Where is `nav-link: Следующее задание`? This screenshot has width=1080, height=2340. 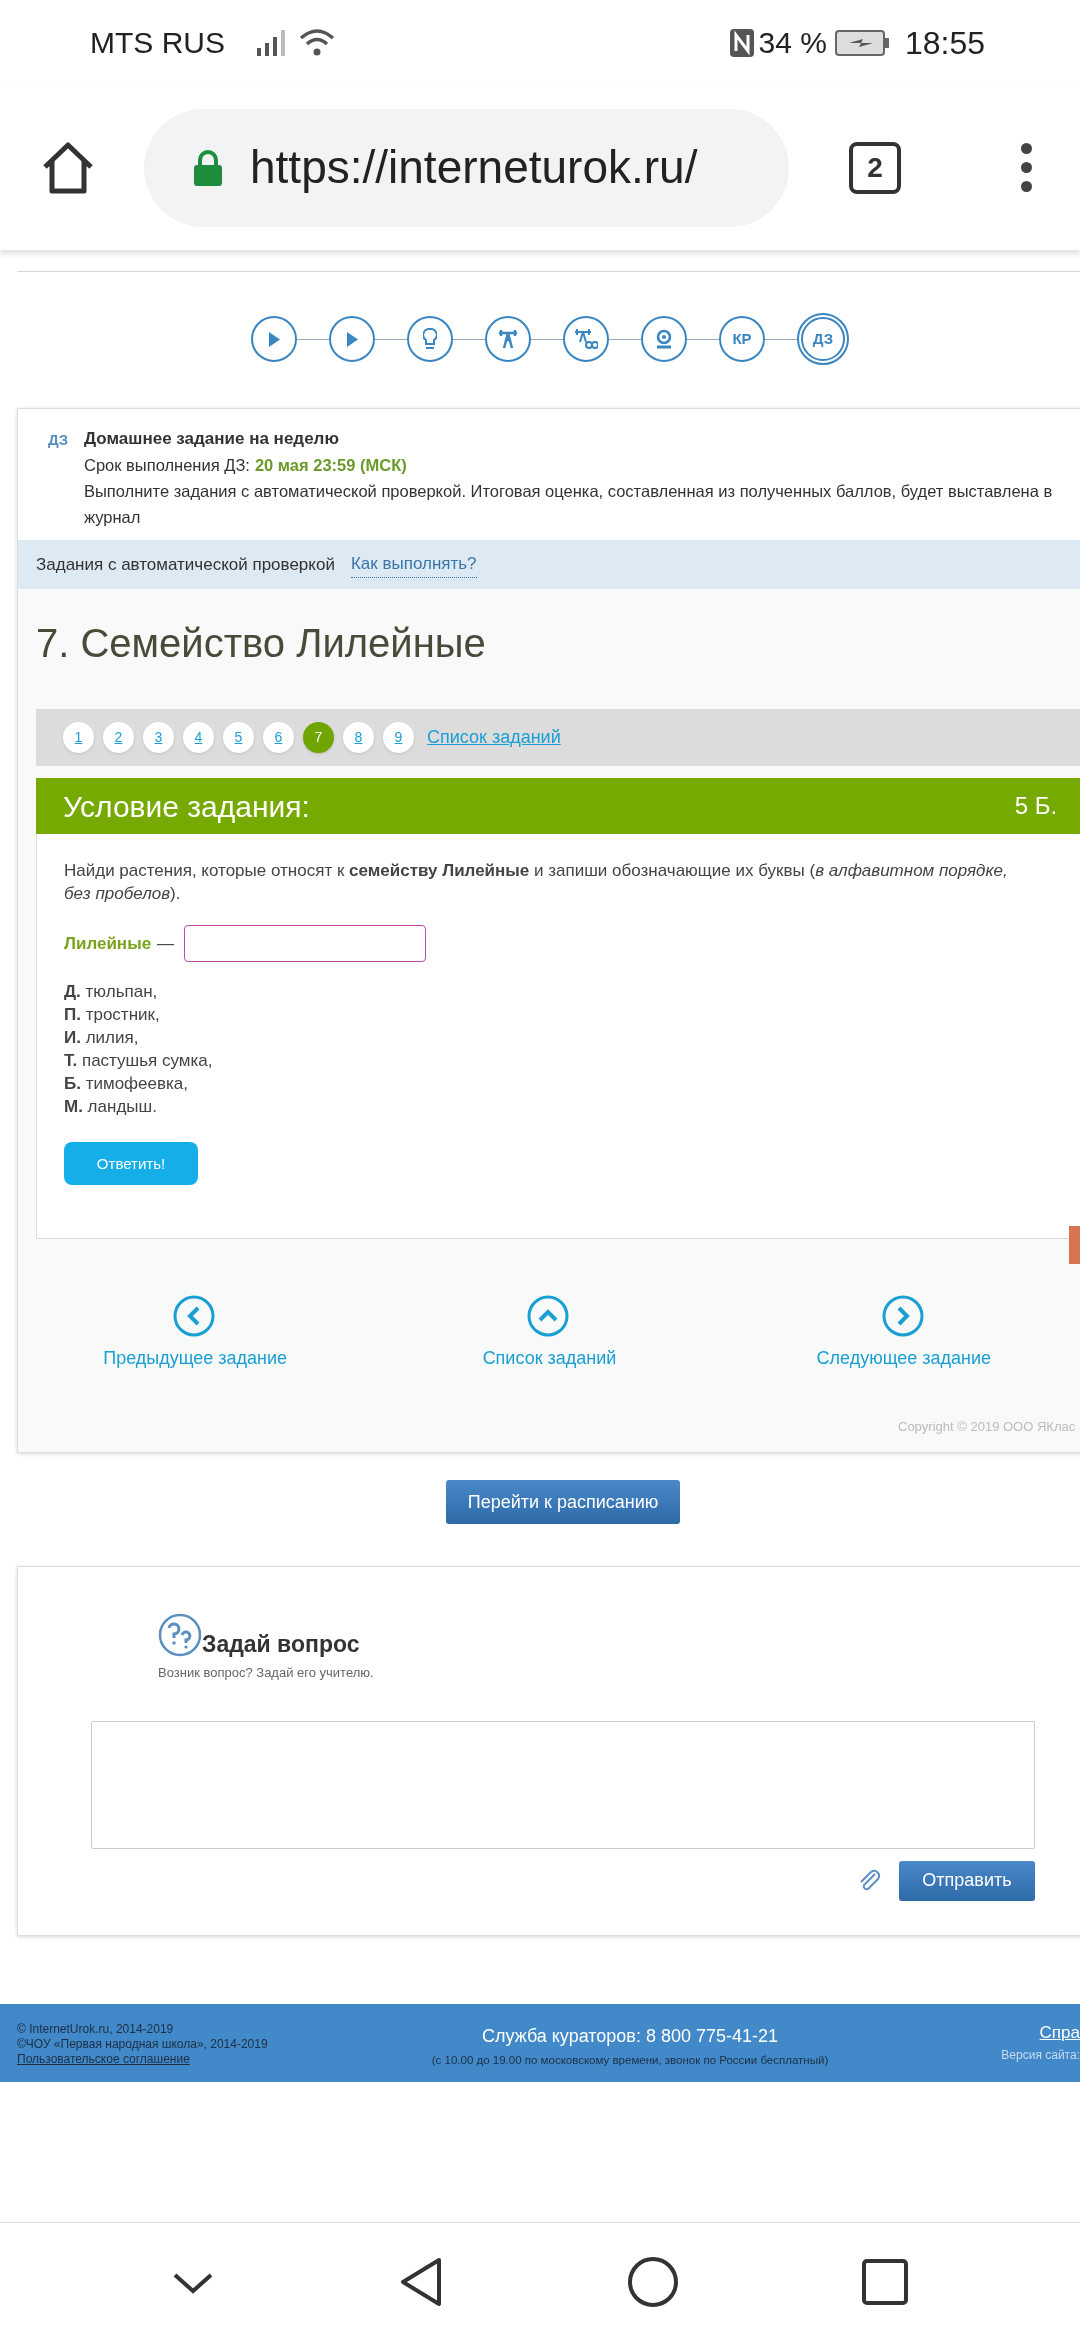
nav-link: Следующее задание is located at coordinates (904, 1358).